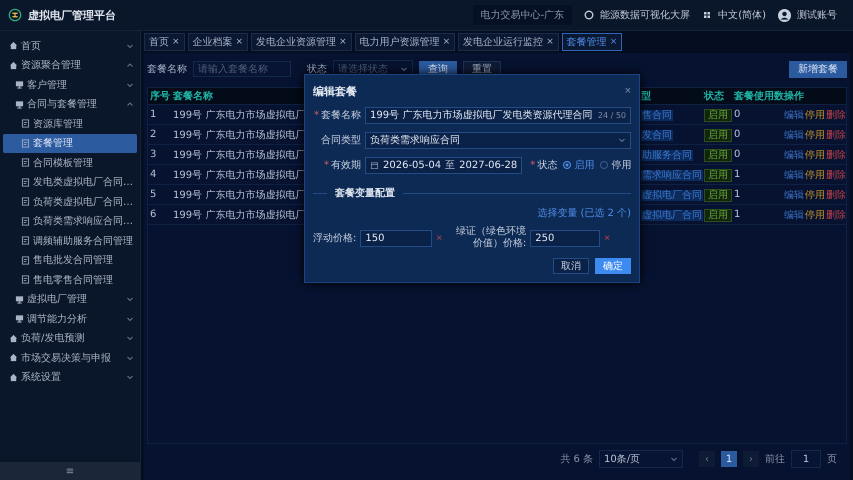 The width and height of the screenshot is (853, 480). What do you see at coordinates (70, 143) in the screenshot?
I see `sidebar-item: 套餐管理` at bounding box center [70, 143].